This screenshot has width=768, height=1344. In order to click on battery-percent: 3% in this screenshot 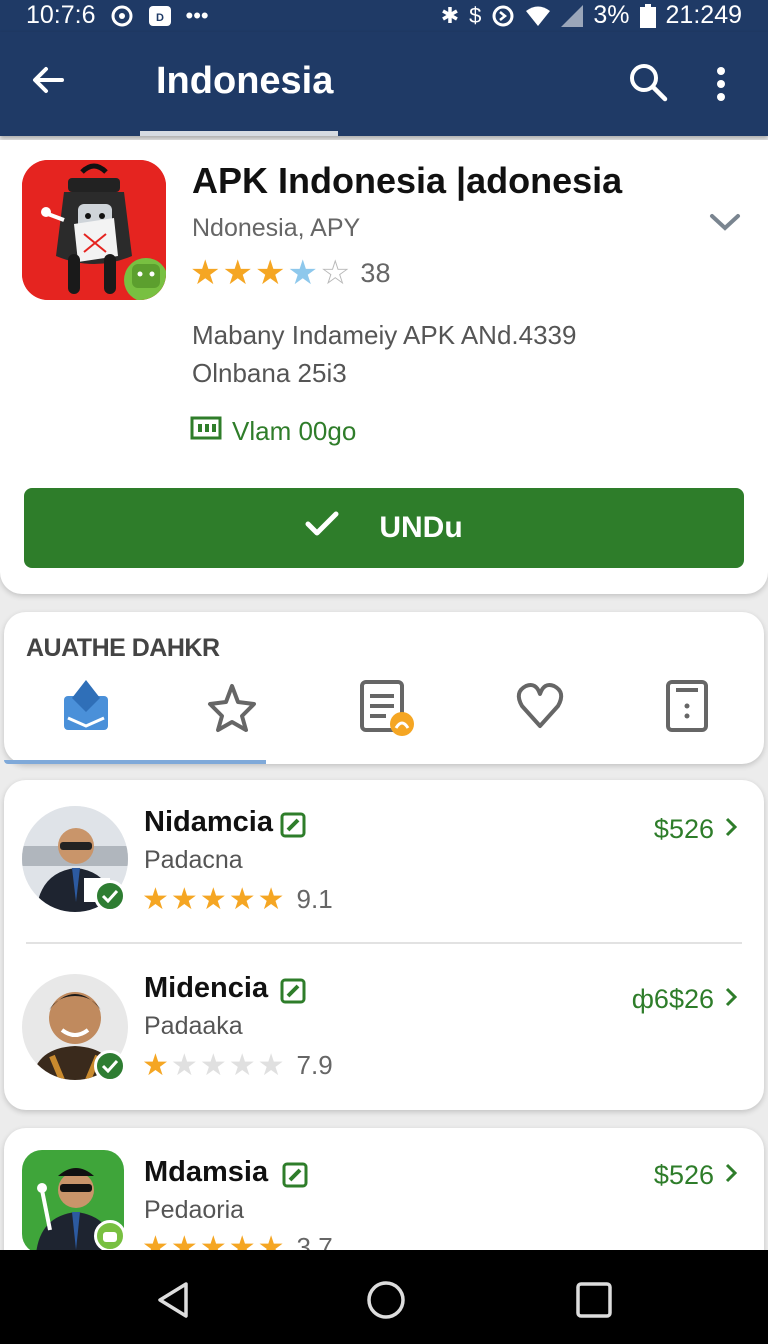, I will do `click(611, 15)`.